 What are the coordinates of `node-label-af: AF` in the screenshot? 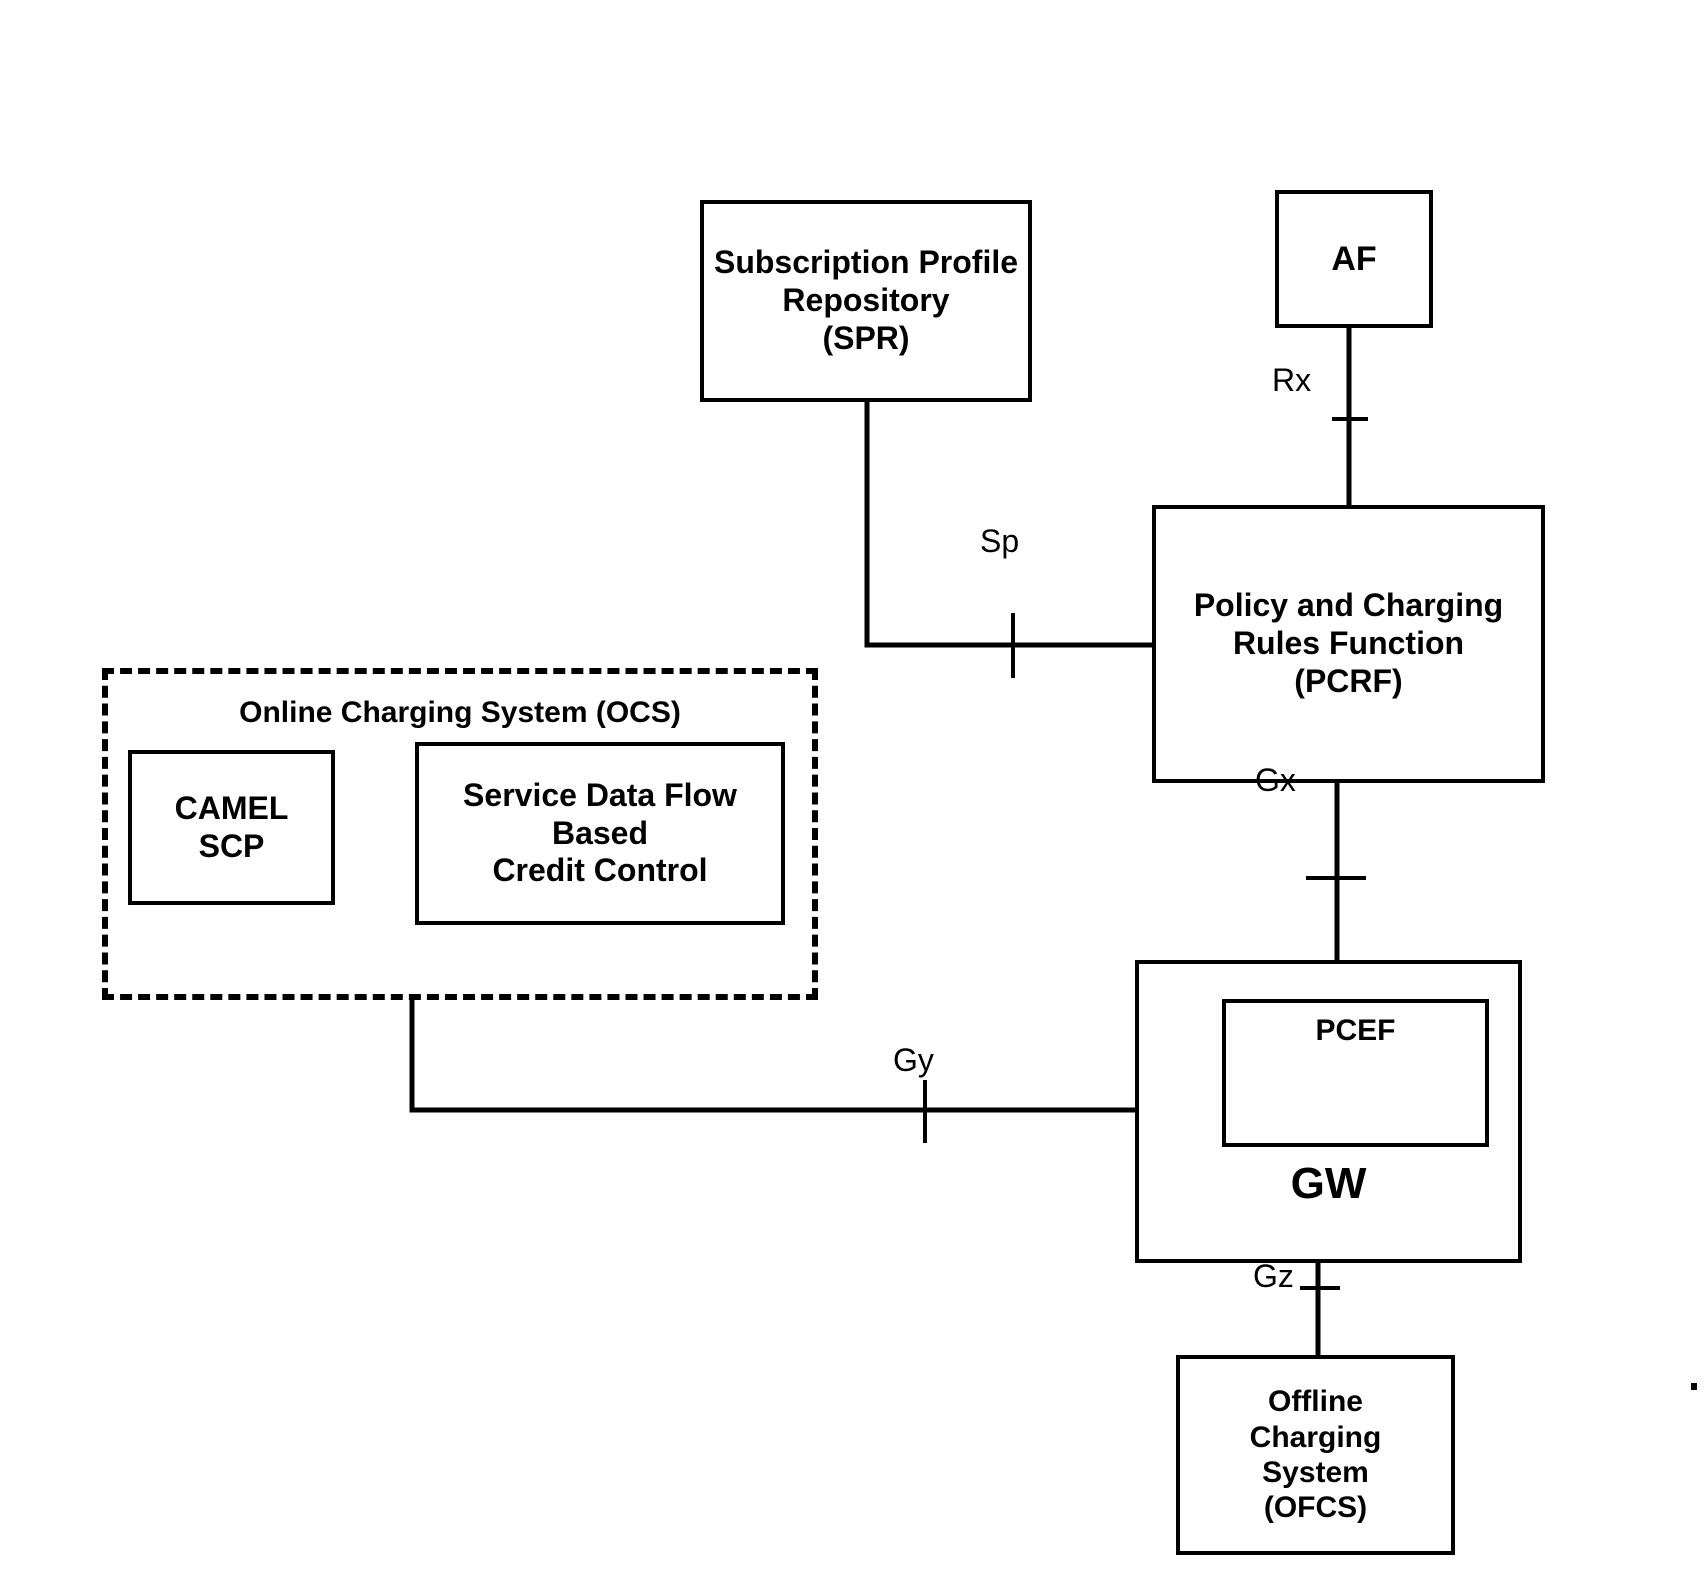 It's located at (1354, 258).